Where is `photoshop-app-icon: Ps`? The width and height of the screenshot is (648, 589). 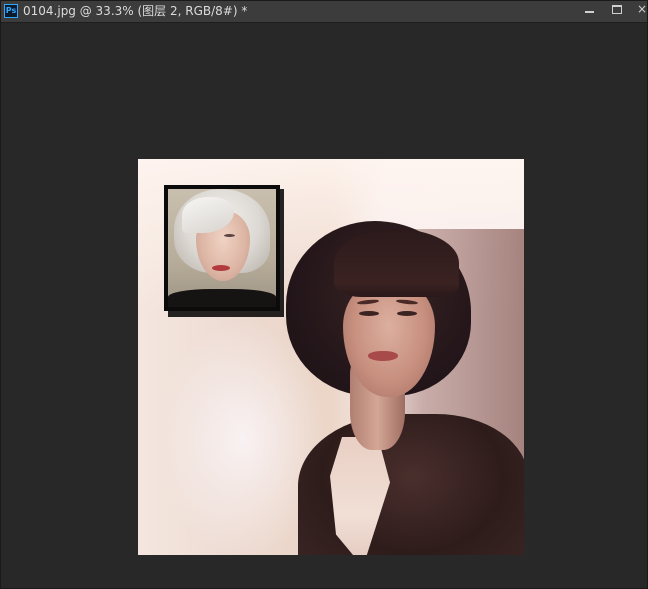 photoshop-app-icon: Ps is located at coordinates (11, 11).